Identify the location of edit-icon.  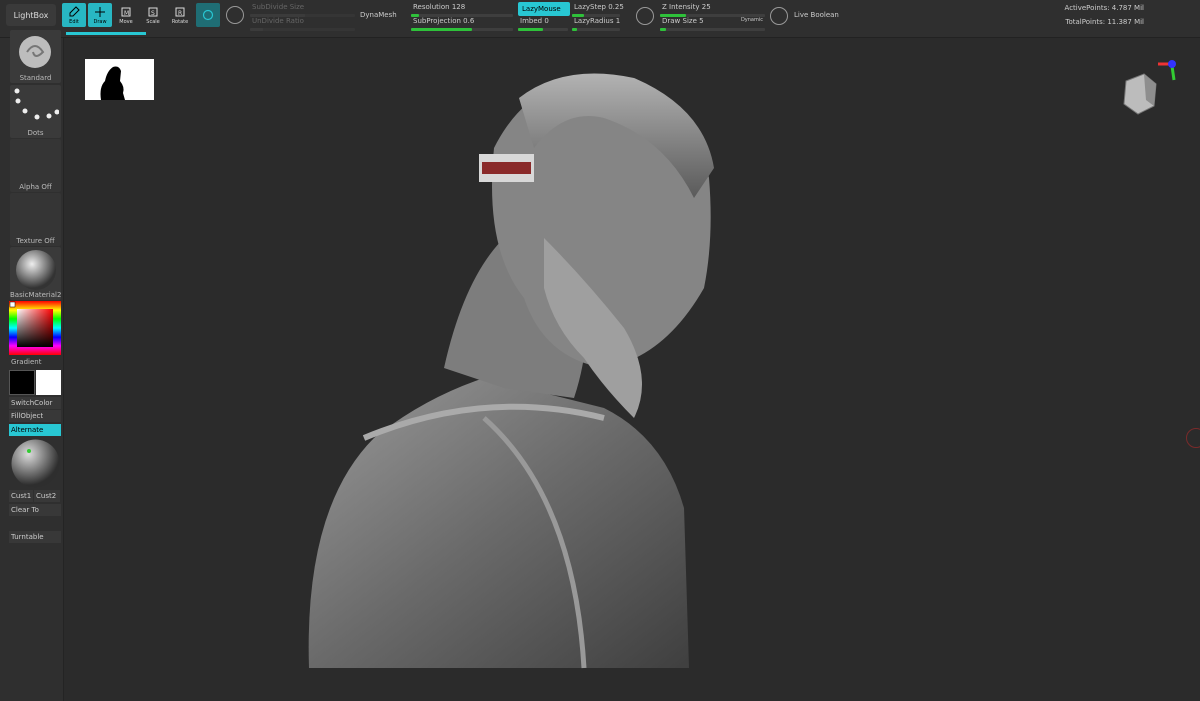
(74, 10).